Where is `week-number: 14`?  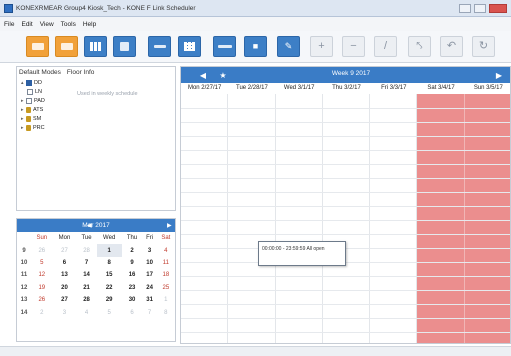 week-number: 14 is located at coordinates (24, 312).